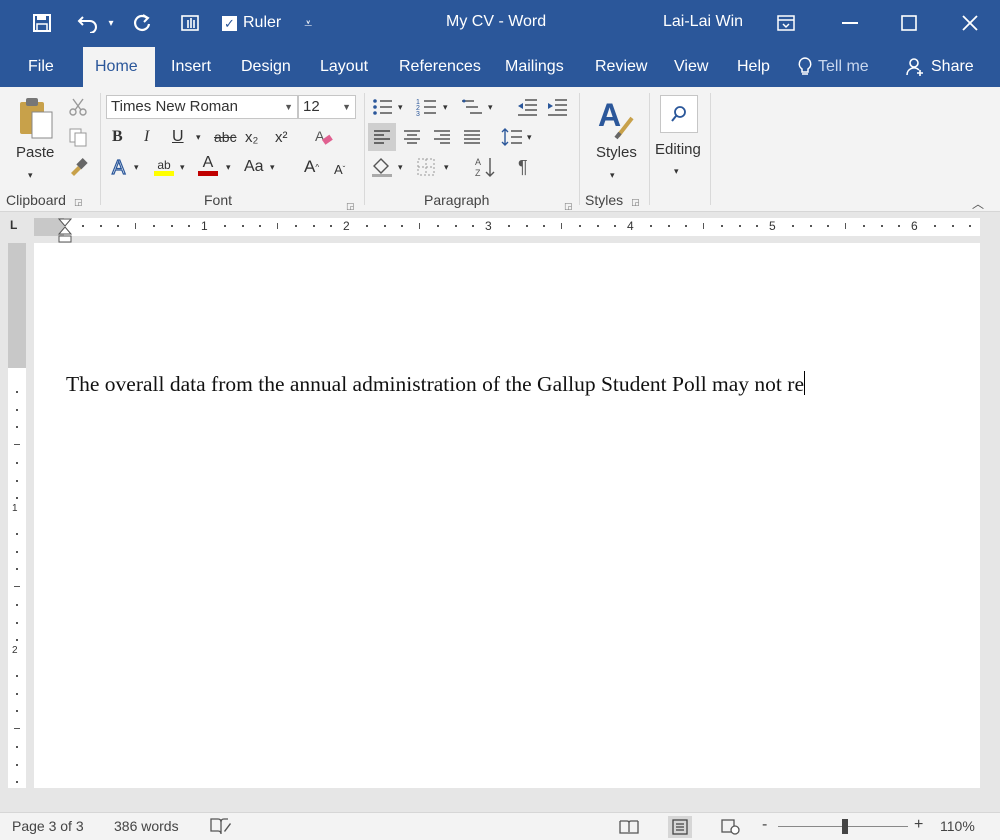 The width and height of the screenshot is (1000, 840). I want to click on ruler-toggle: ✓ Ruler, so click(251, 23).